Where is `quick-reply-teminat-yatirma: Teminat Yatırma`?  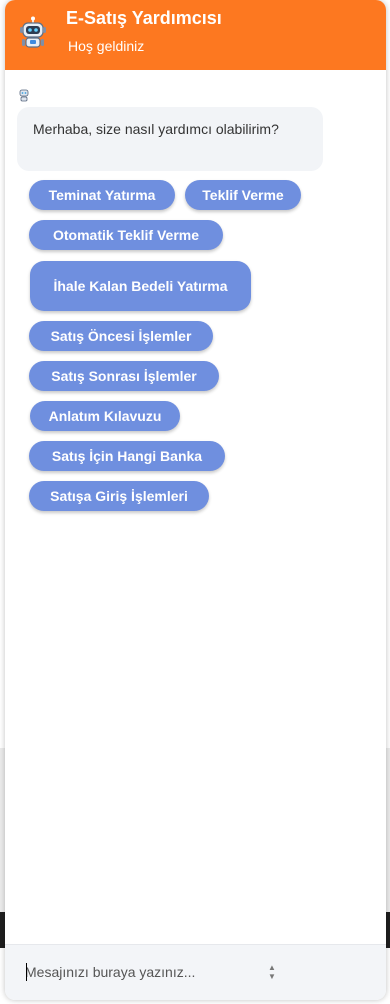
quick-reply-teminat-yatirma: Teminat Yatırma is located at coordinates (102, 195).